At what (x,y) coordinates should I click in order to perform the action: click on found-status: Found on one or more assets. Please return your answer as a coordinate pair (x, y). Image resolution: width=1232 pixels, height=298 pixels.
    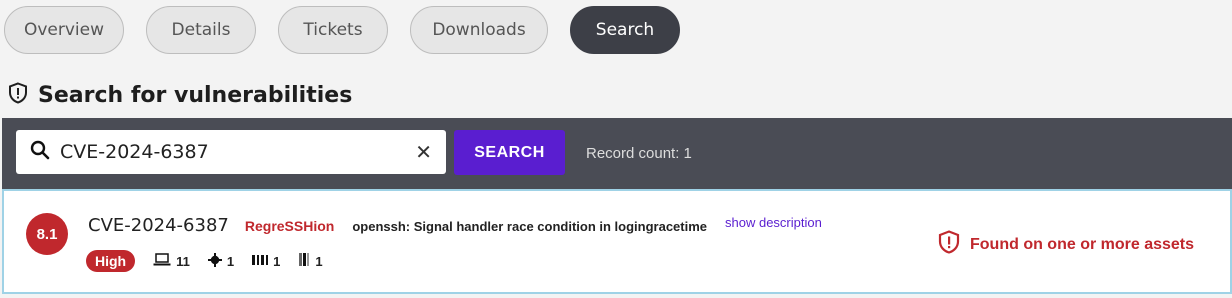
    Looking at the image, I should click on (1066, 244).